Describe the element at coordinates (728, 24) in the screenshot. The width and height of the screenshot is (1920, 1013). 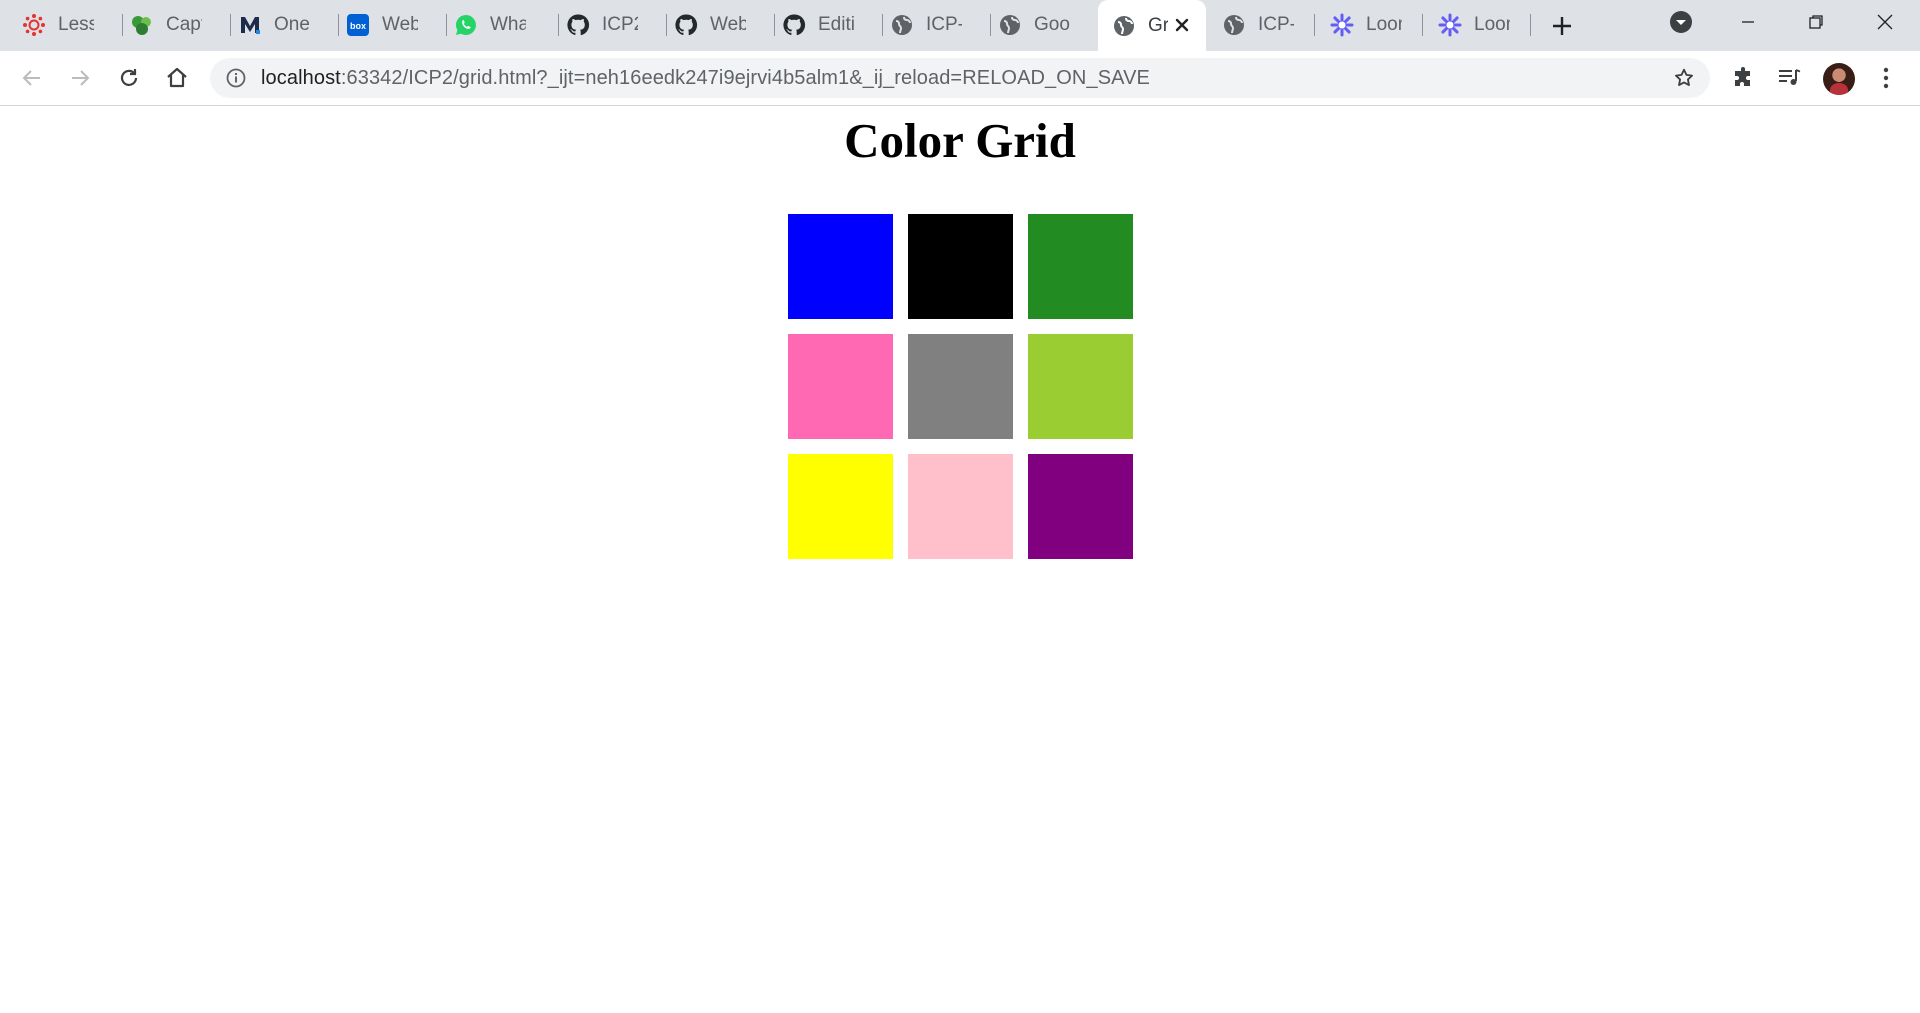
I see `tab-title: Web/I` at that location.